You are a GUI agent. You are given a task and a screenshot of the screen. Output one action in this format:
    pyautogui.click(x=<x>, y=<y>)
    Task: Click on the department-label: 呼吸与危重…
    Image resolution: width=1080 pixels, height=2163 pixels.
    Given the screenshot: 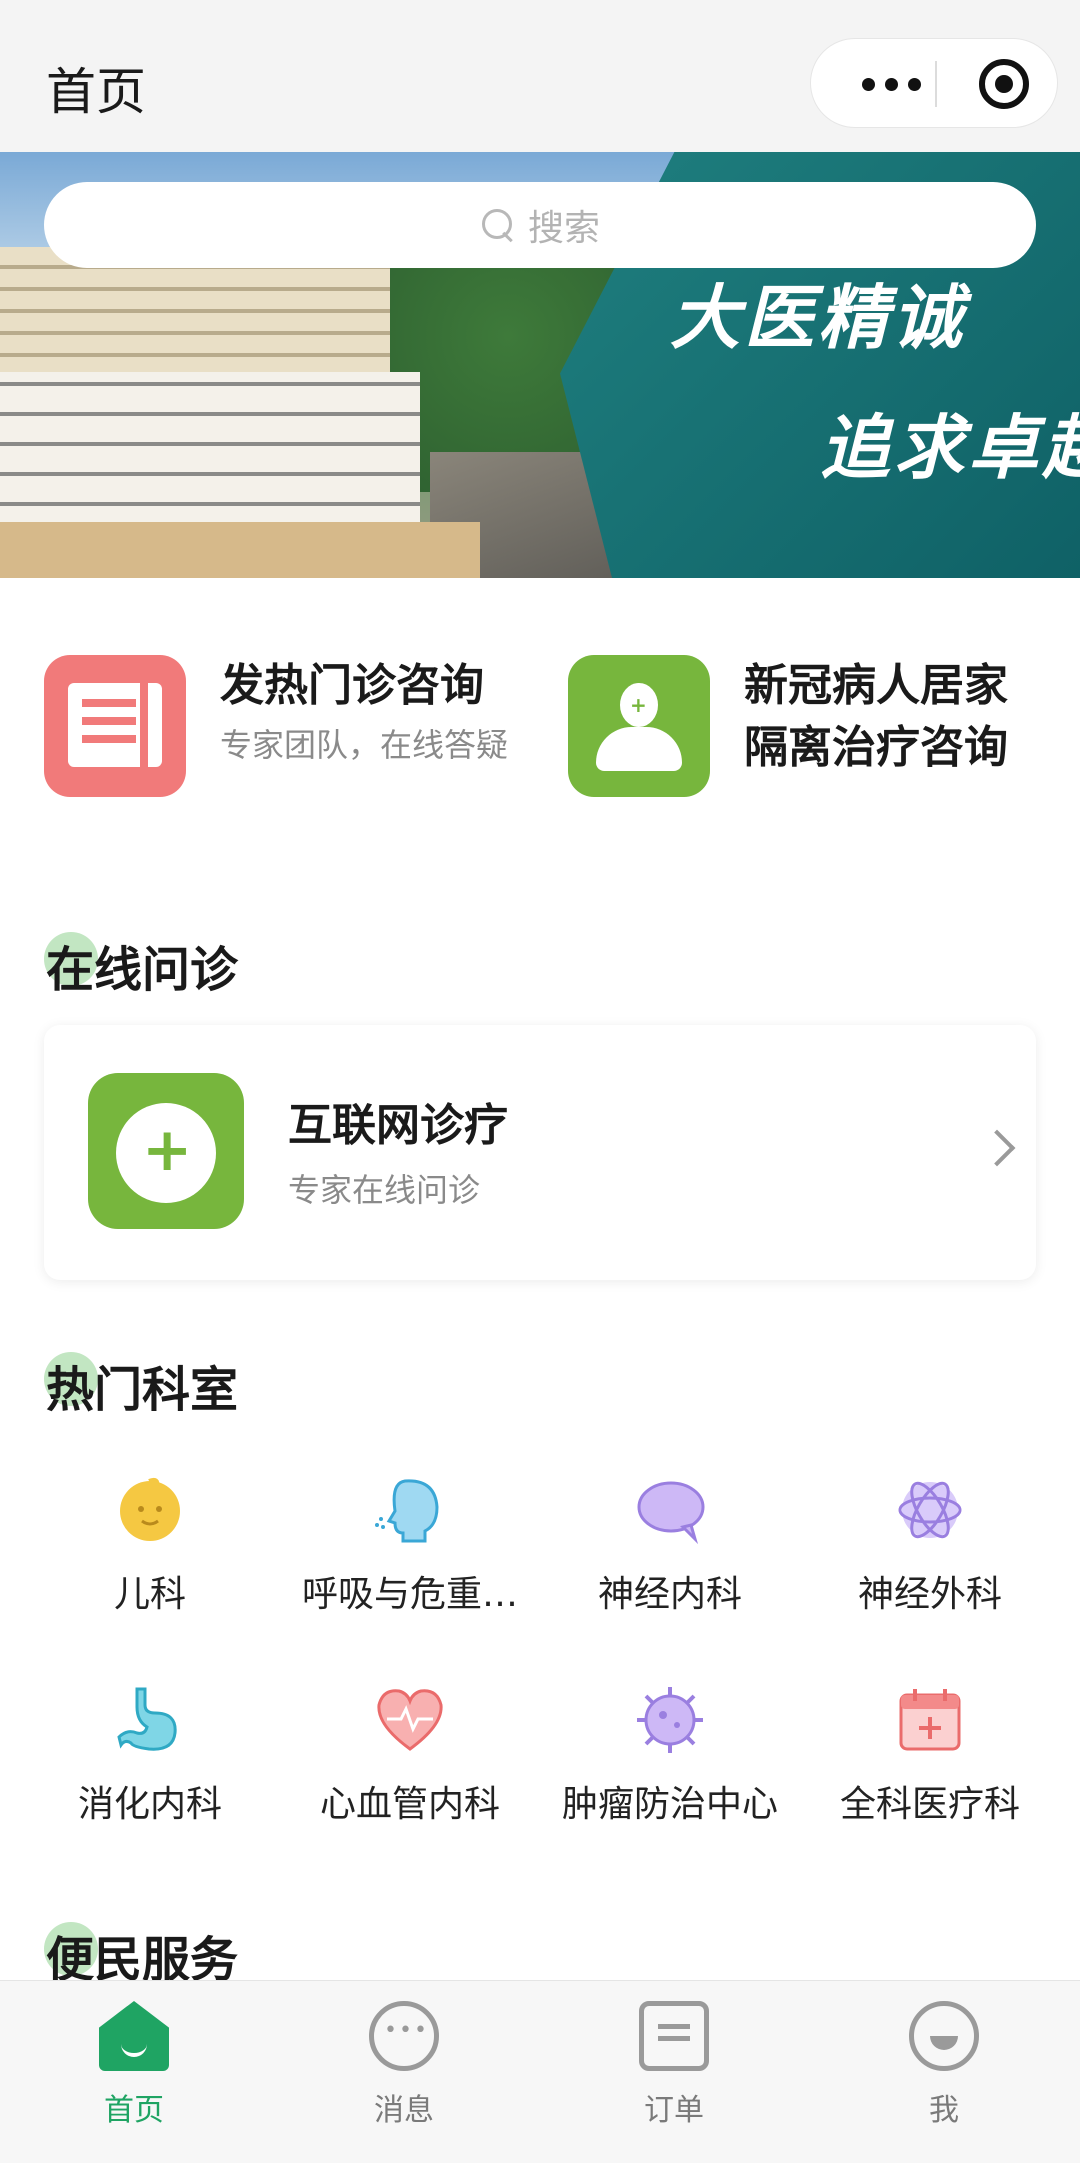 What is the action you would take?
    pyautogui.click(x=409, y=1594)
    